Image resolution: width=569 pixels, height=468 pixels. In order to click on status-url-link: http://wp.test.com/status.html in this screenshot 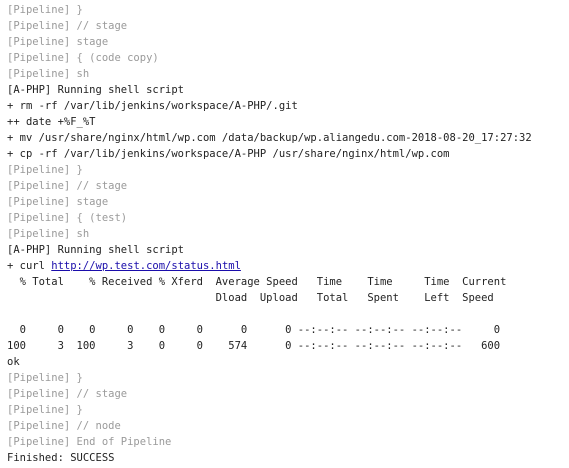, I will do `click(146, 266)`.